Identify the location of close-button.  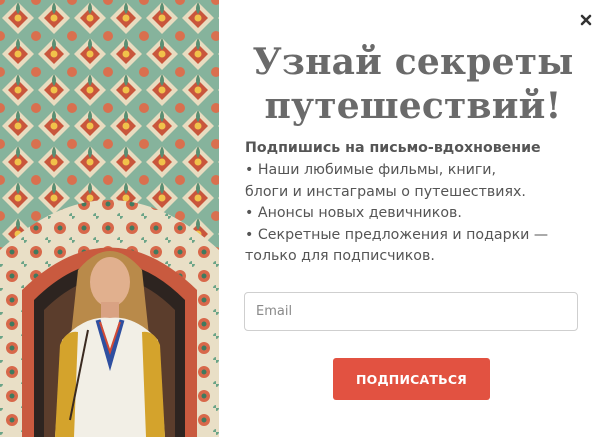
(586, 20).